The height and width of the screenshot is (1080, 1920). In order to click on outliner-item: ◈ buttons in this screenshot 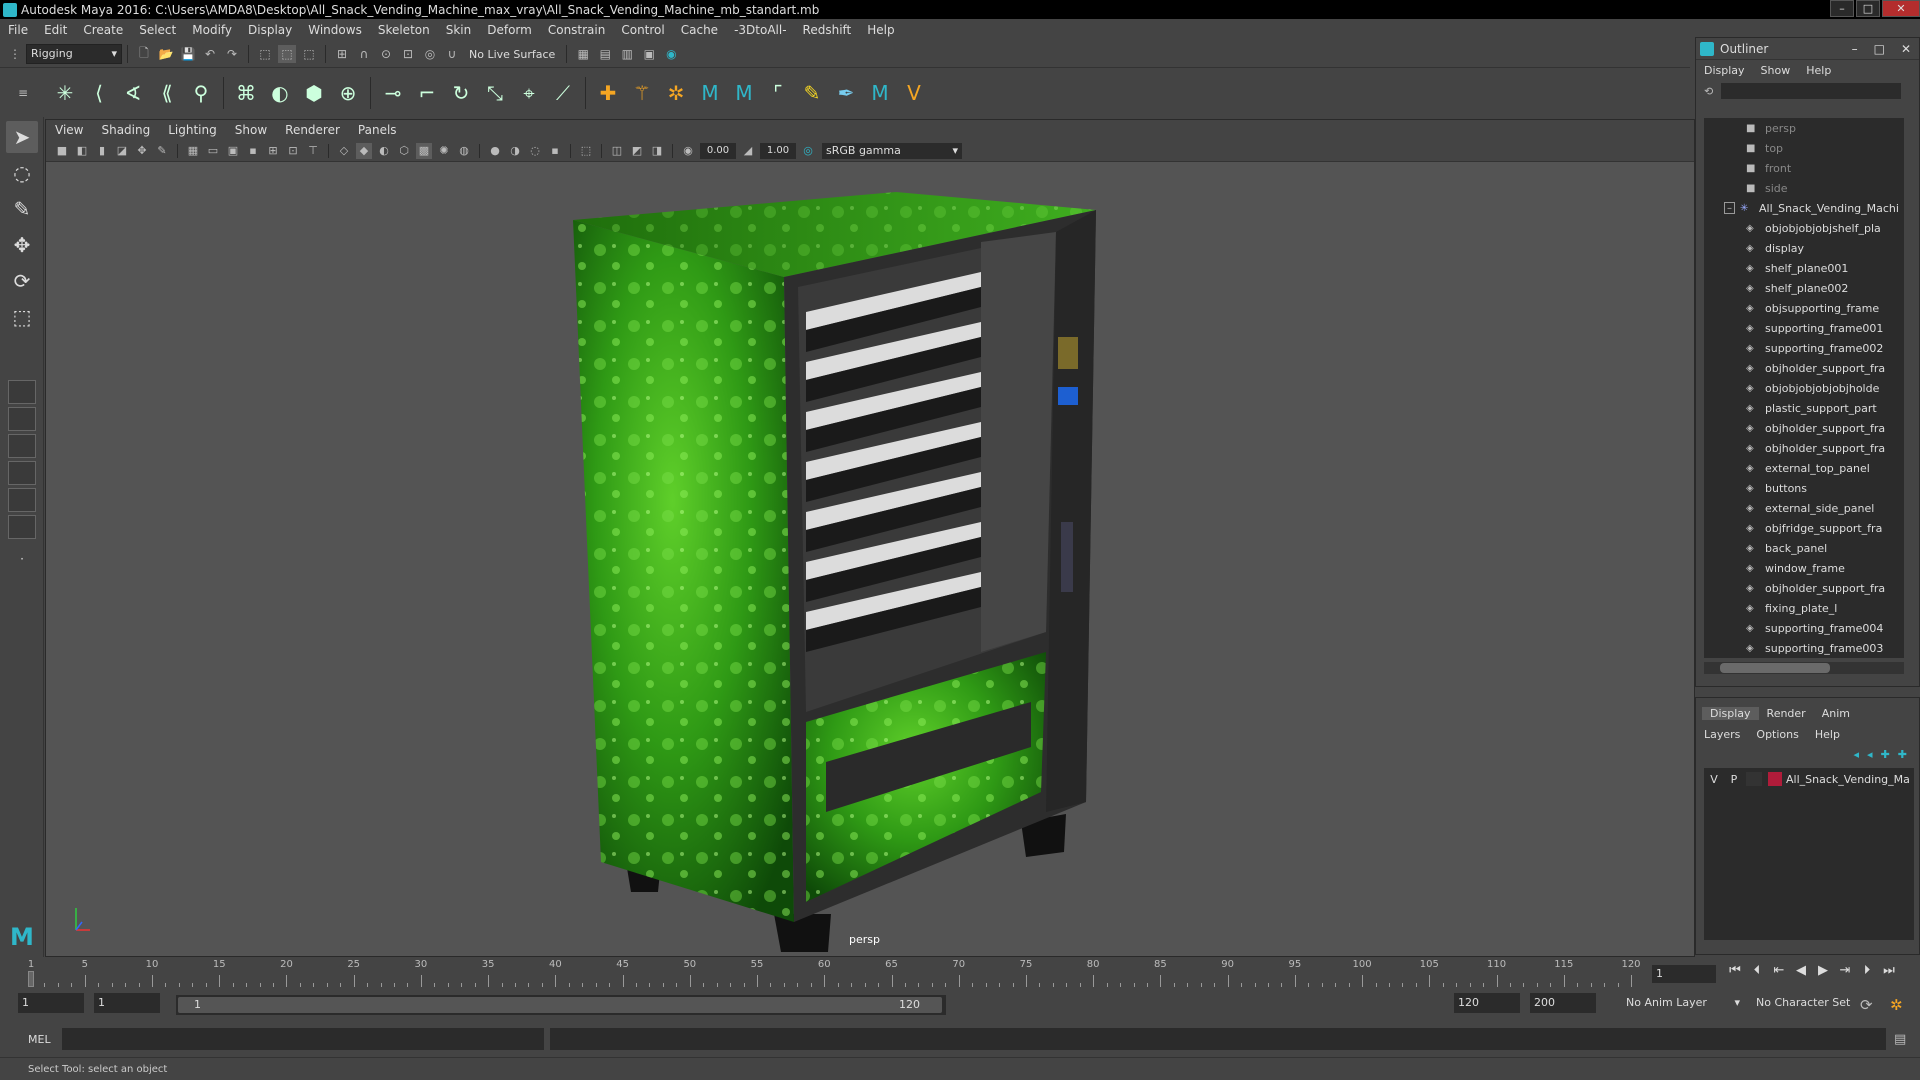, I will do `click(1804, 488)`.